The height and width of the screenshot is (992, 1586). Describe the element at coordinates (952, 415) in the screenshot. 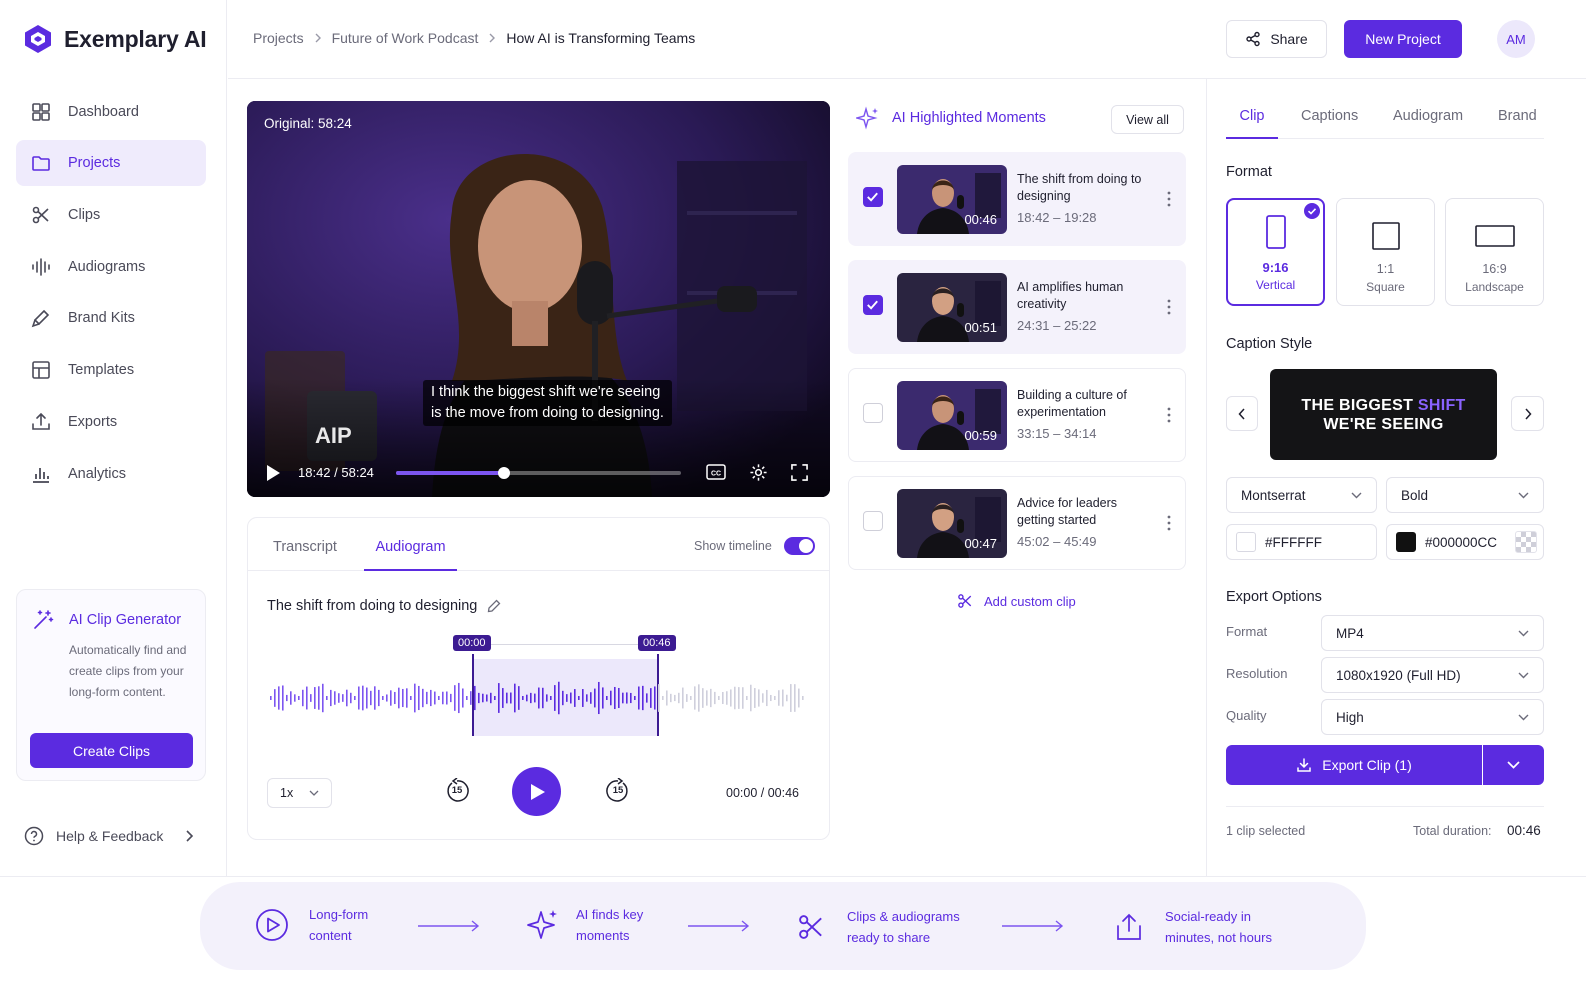

I see `moment-thumbnail: 00:59` at that location.